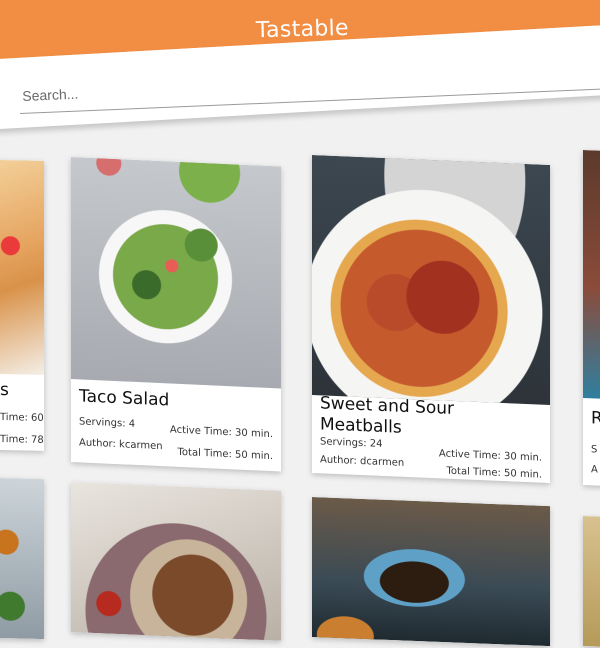  What do you see at coordinates (594, 470) in the screenshot?
I see `recipe-author: A` at bounding box center [594, 470].